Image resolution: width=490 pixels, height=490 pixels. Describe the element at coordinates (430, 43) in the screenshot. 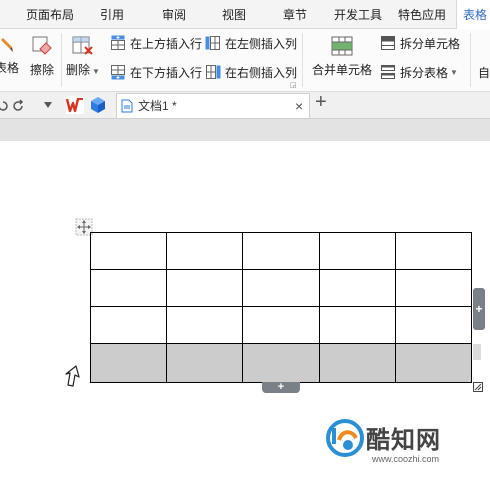

I see `split-cells-label: 拆分单元格` at that location.